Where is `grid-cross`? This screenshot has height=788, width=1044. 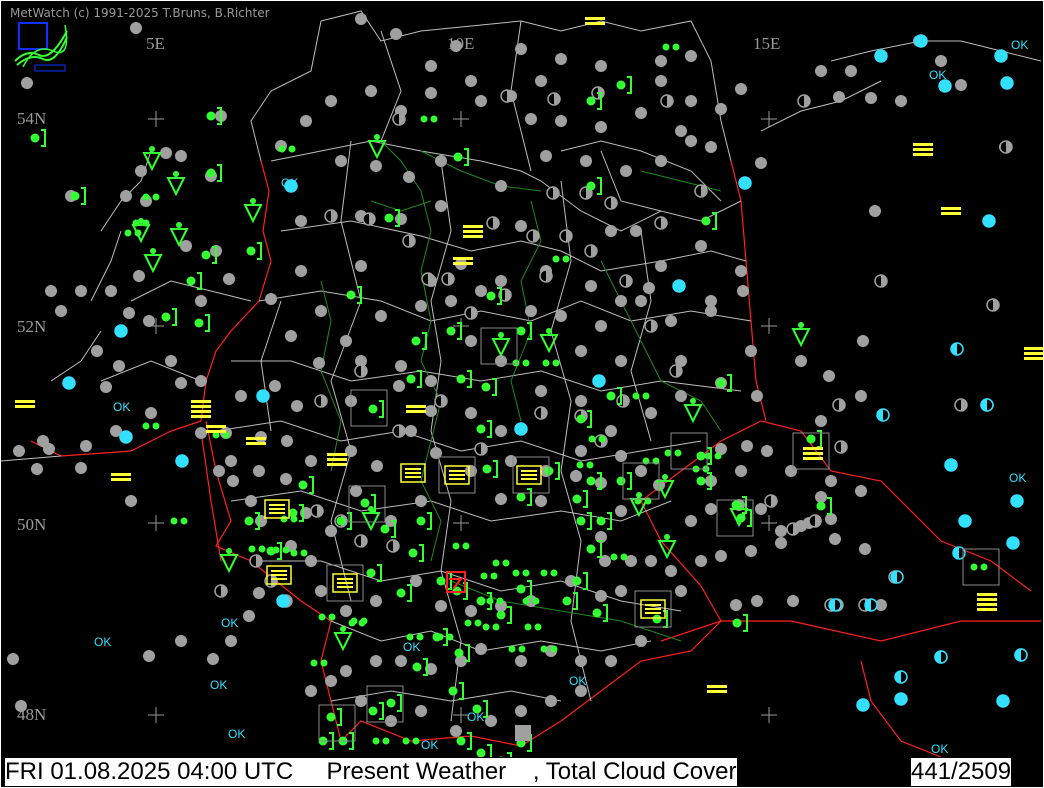 grid-cross is located at coordinates (156, 715).